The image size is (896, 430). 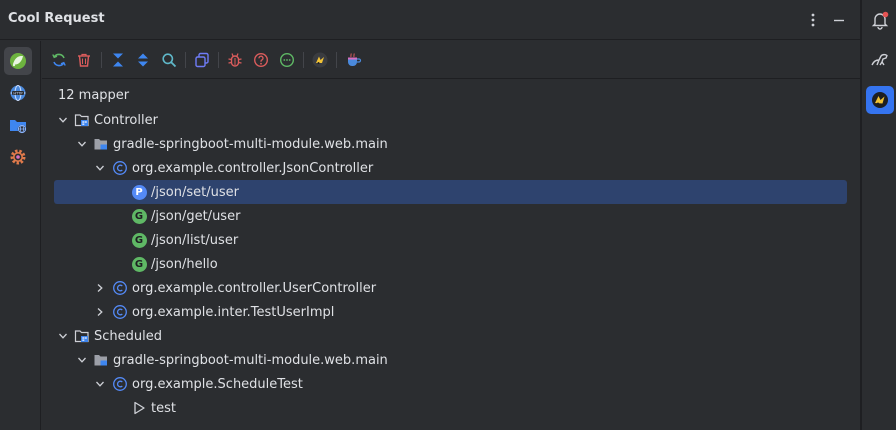 I want to click on tree-node-label: org.example.ScheduleTest, so click(x=217, y=384).